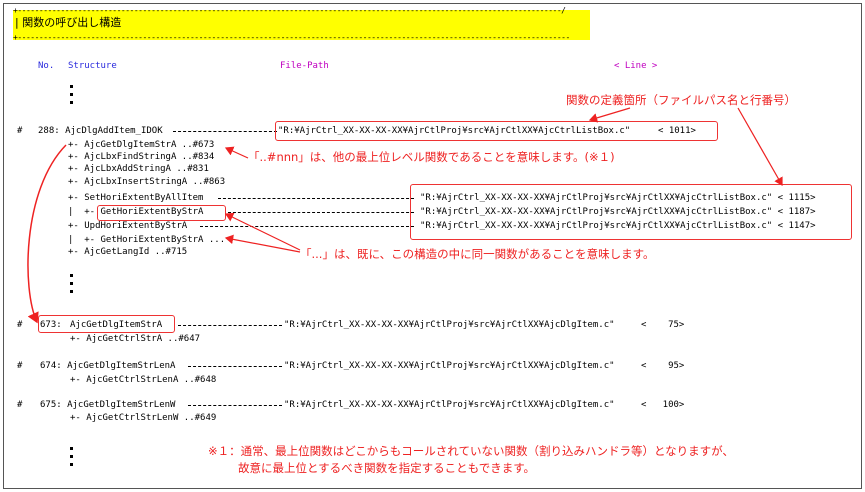 This screenshot has height=492, width=865. Describe the element at coordinates (236, 152) in the screenshot. I see `arrow-nnn` at that location.